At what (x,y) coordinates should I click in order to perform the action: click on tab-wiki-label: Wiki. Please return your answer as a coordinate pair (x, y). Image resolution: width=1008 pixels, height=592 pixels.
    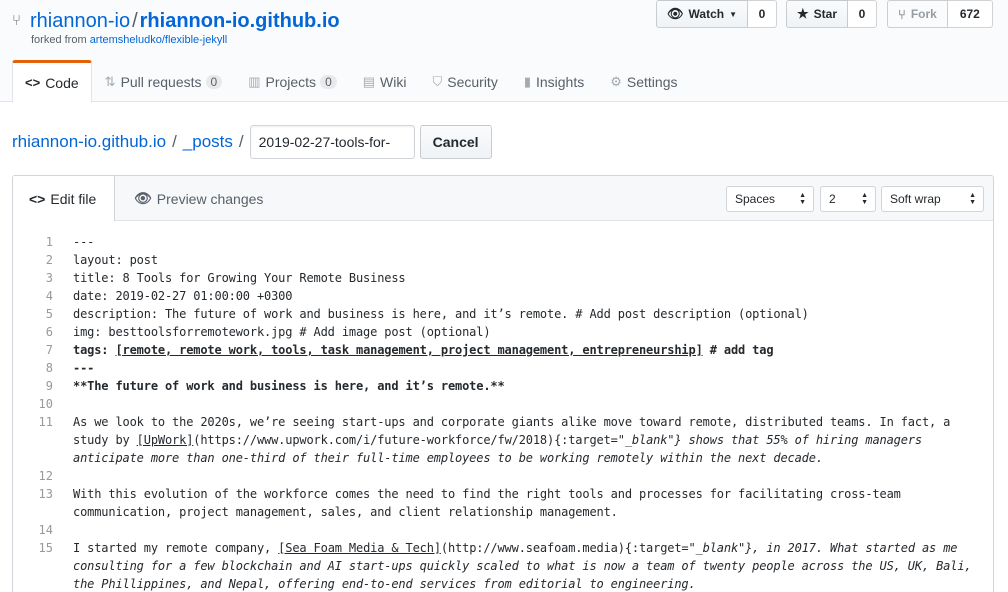
    Looking at the image, I should click on (393, 82).